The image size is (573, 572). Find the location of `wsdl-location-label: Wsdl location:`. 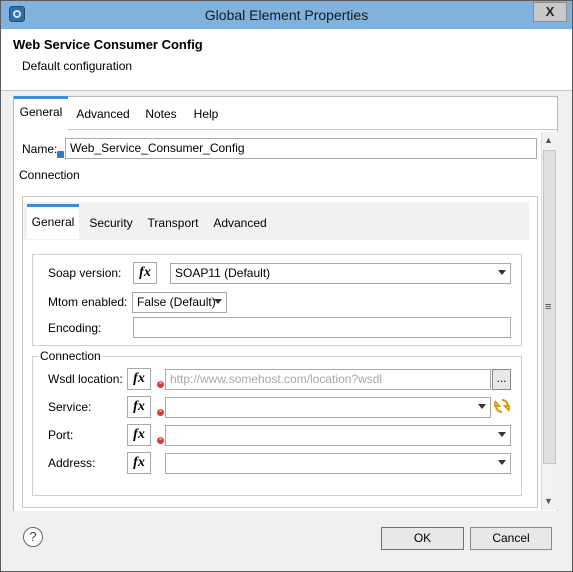

wsdl-location-label: Wsdl location: is located at coordinates (85, 379).